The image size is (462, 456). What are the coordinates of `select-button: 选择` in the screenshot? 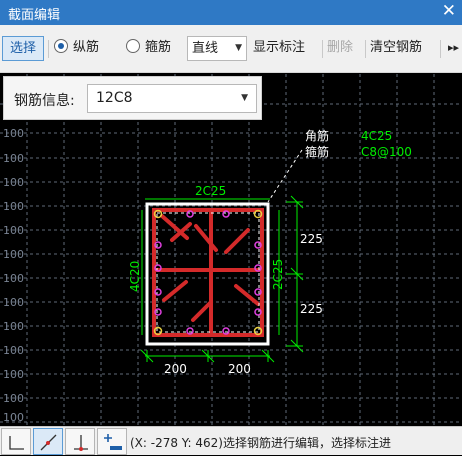 It's located at (23, 48).